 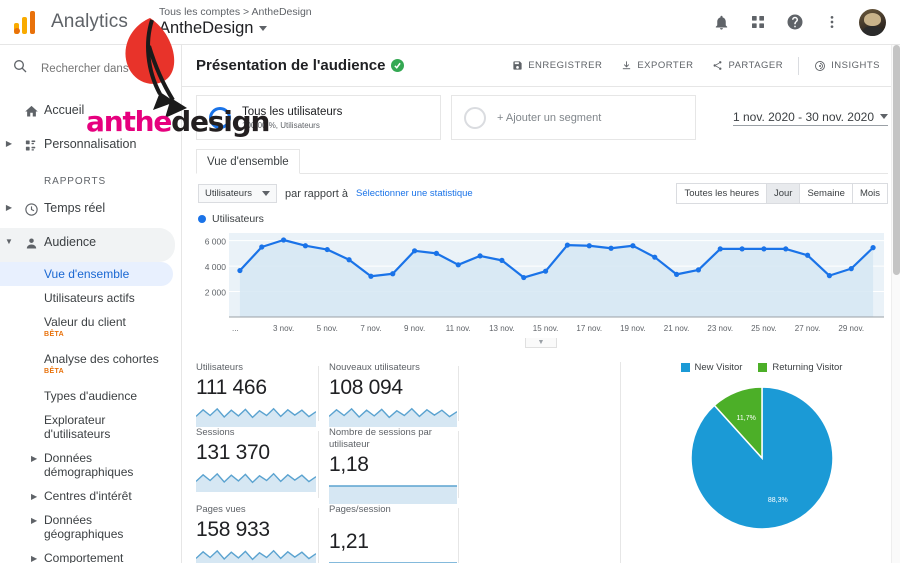 I want to click on visitor-pie-chart: 88,3% 11,7%, so click(x=762, y=458).